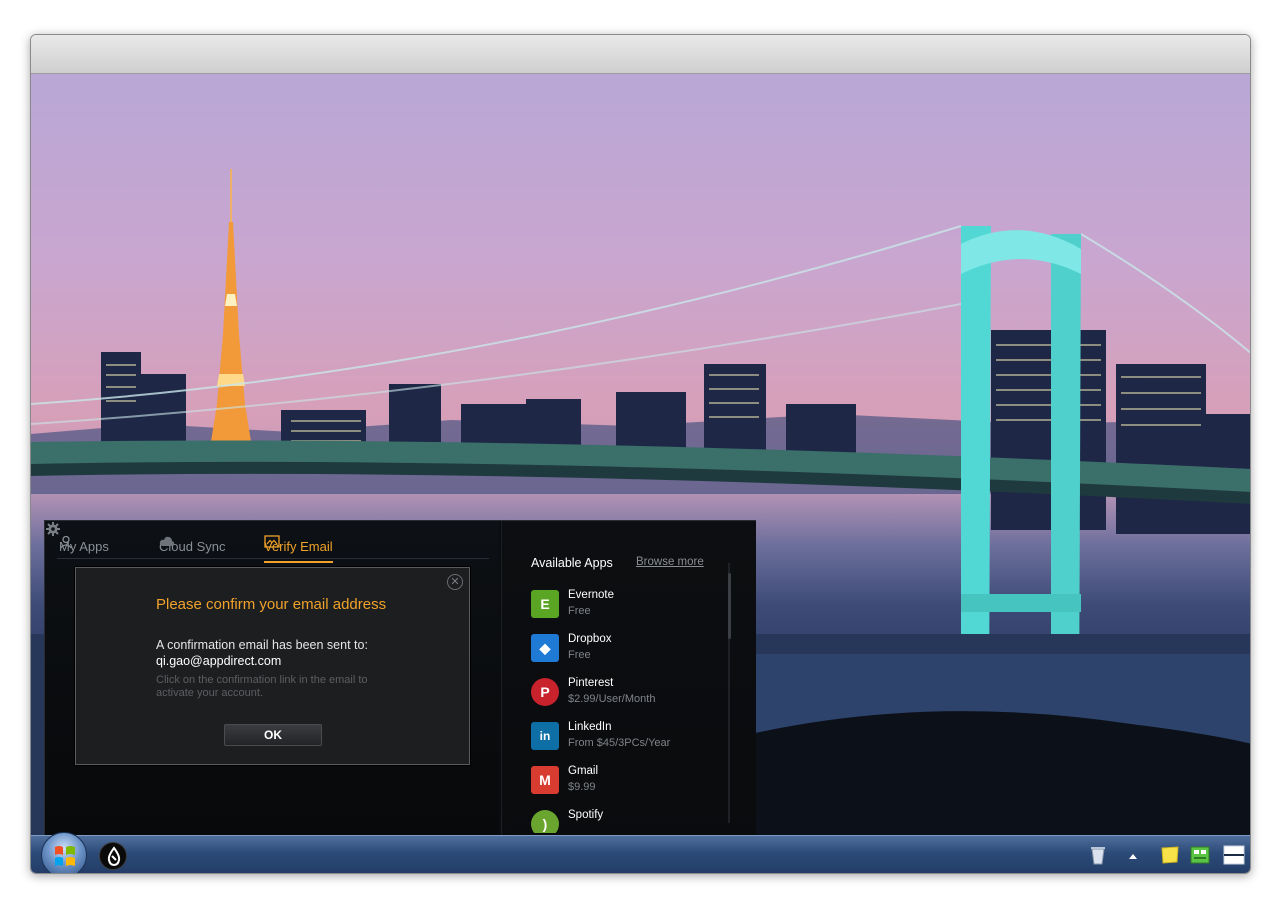 This screenshot has height=900, width=1280. Describe the element at coordinates (219, 661) in the screenshot. I see `email-address: qi.gao@appdirect.com` at that location.